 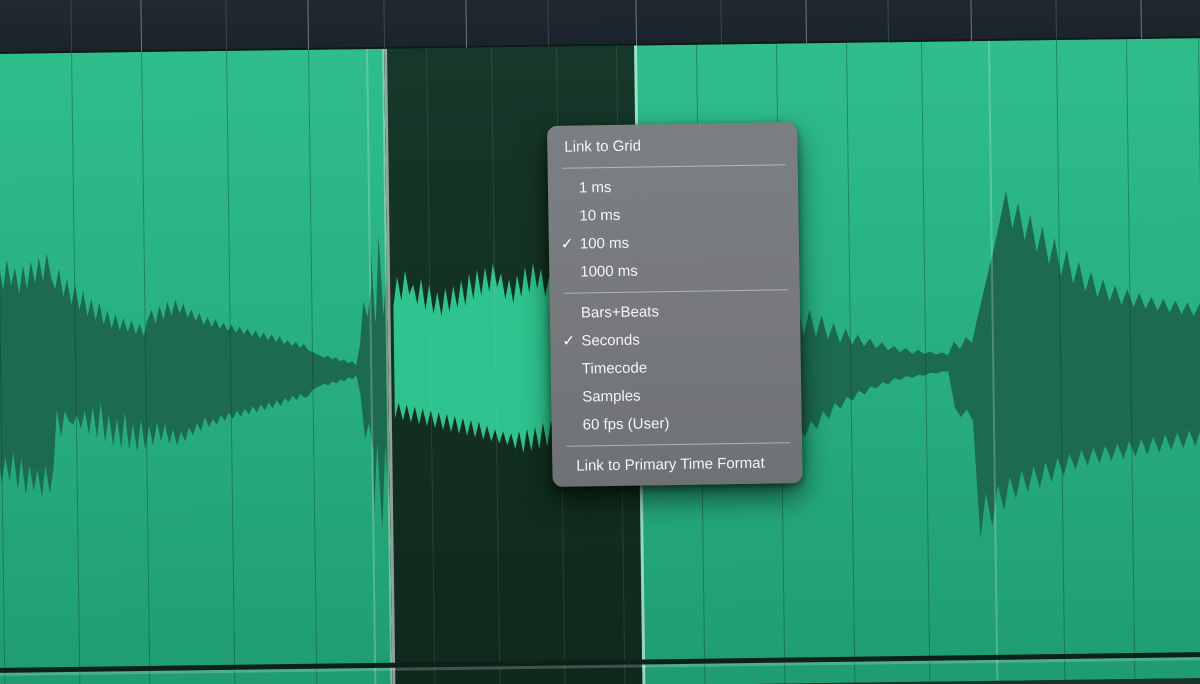 I want to click on menu-item-60fps-user: 60 fps (User), so click(x=676, y=424).